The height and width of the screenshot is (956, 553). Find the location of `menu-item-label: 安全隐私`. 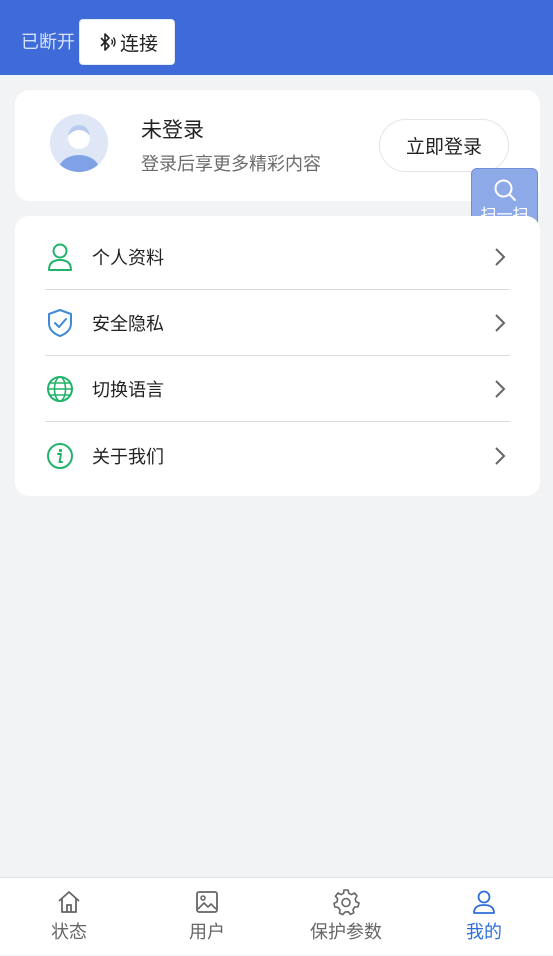

menu-item-label: 安全隐私 is located at coordinates (128, 324).